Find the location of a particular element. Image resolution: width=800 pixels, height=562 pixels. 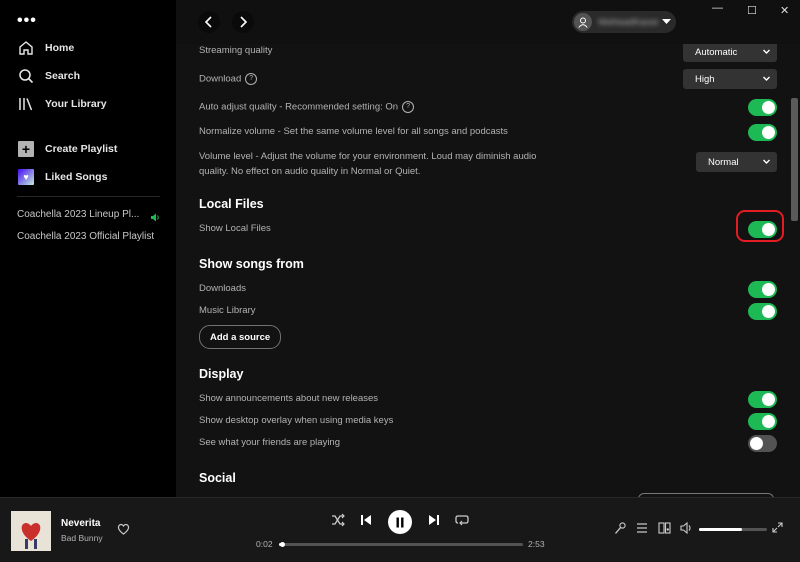

avatar is located at coordinates (583, 22).